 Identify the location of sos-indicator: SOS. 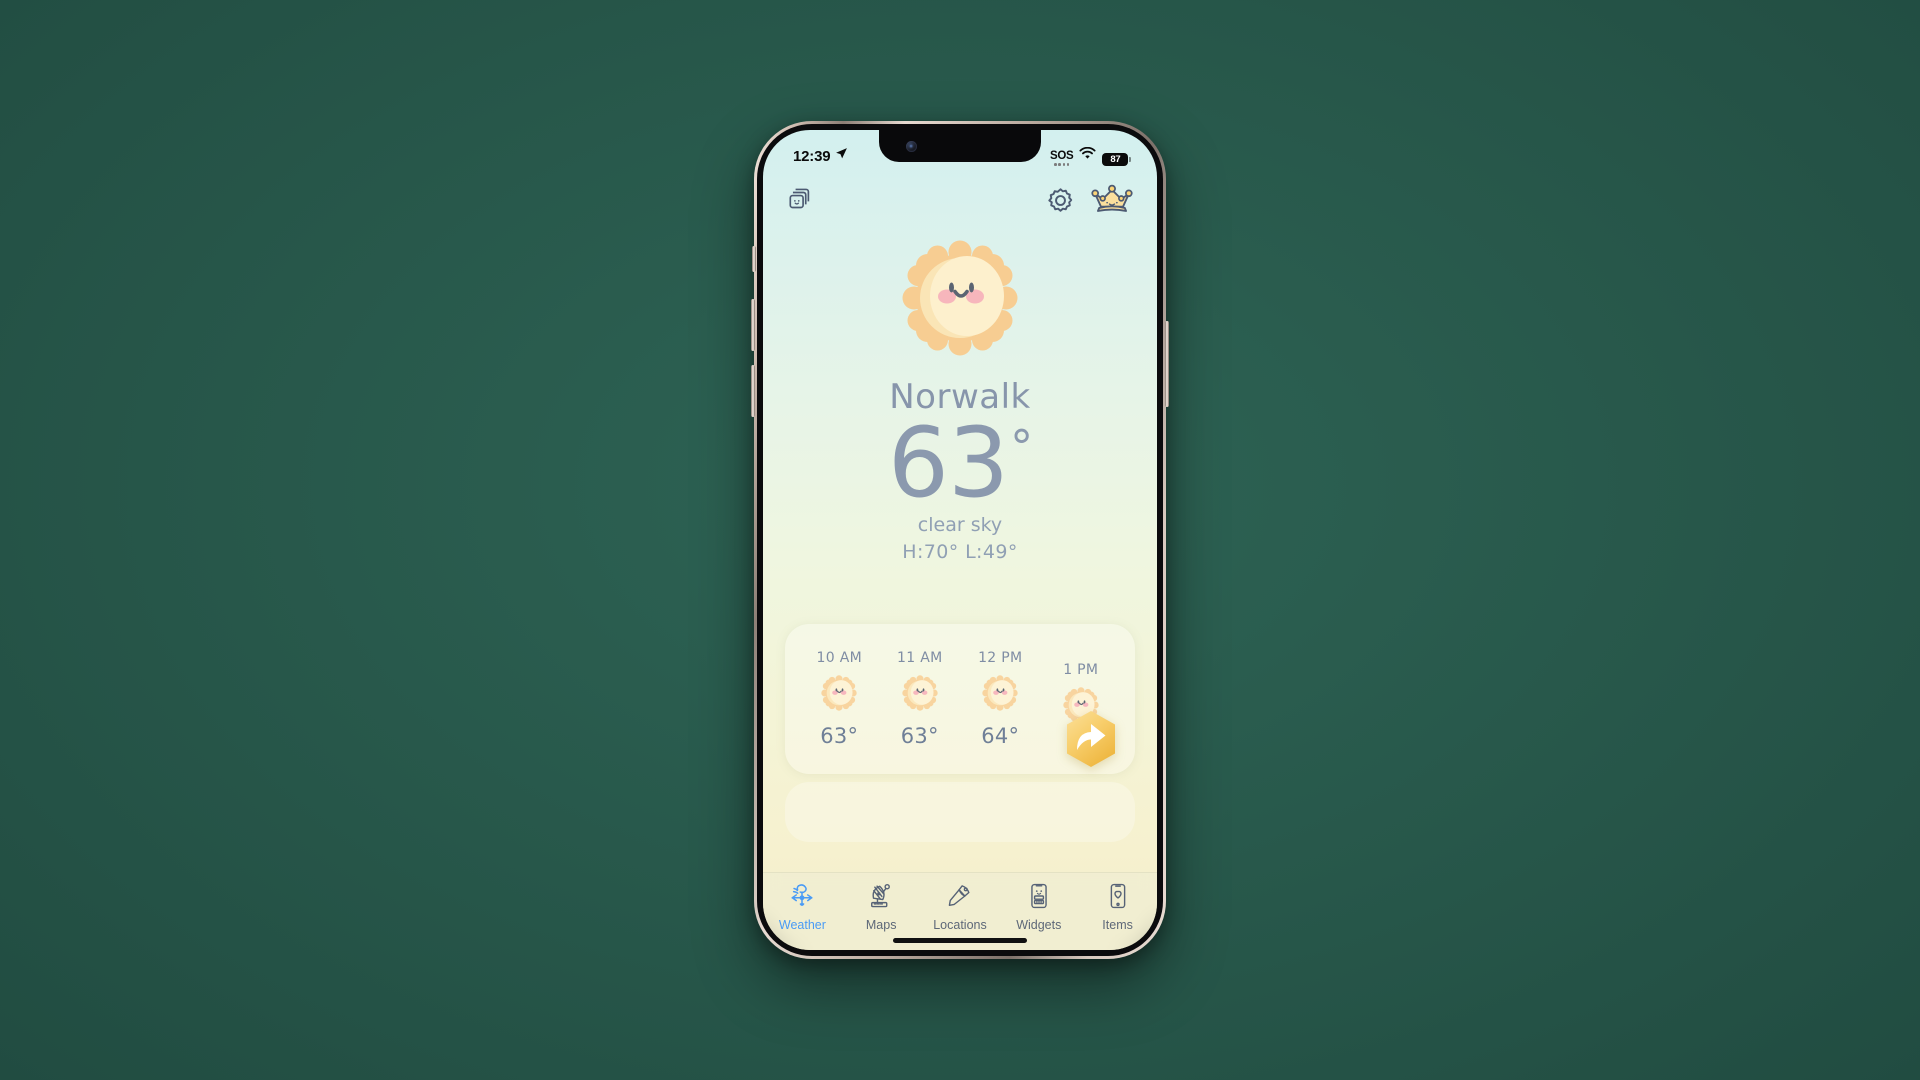
(1062, 157).